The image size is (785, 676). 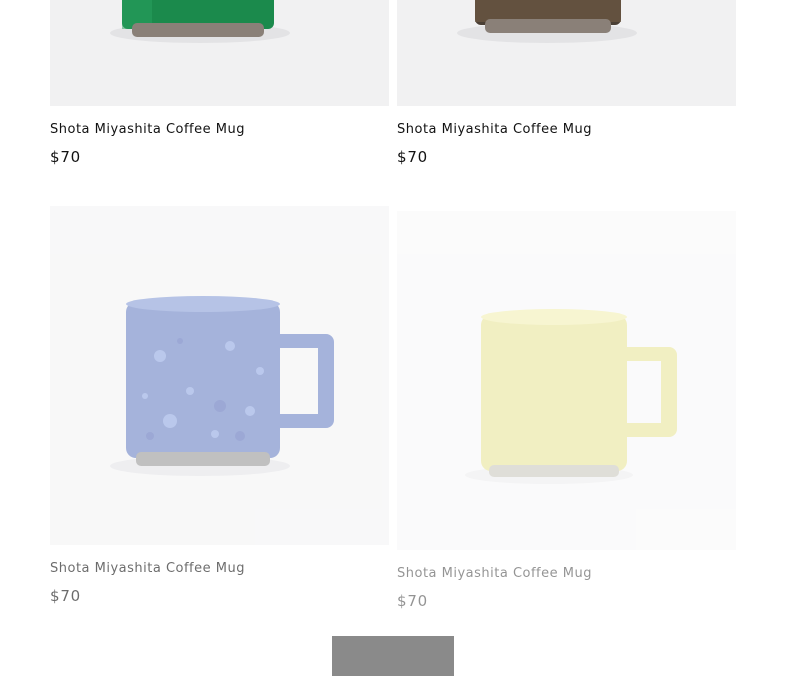 I want to click on blue-mug-image, so click(x=222, y=386).